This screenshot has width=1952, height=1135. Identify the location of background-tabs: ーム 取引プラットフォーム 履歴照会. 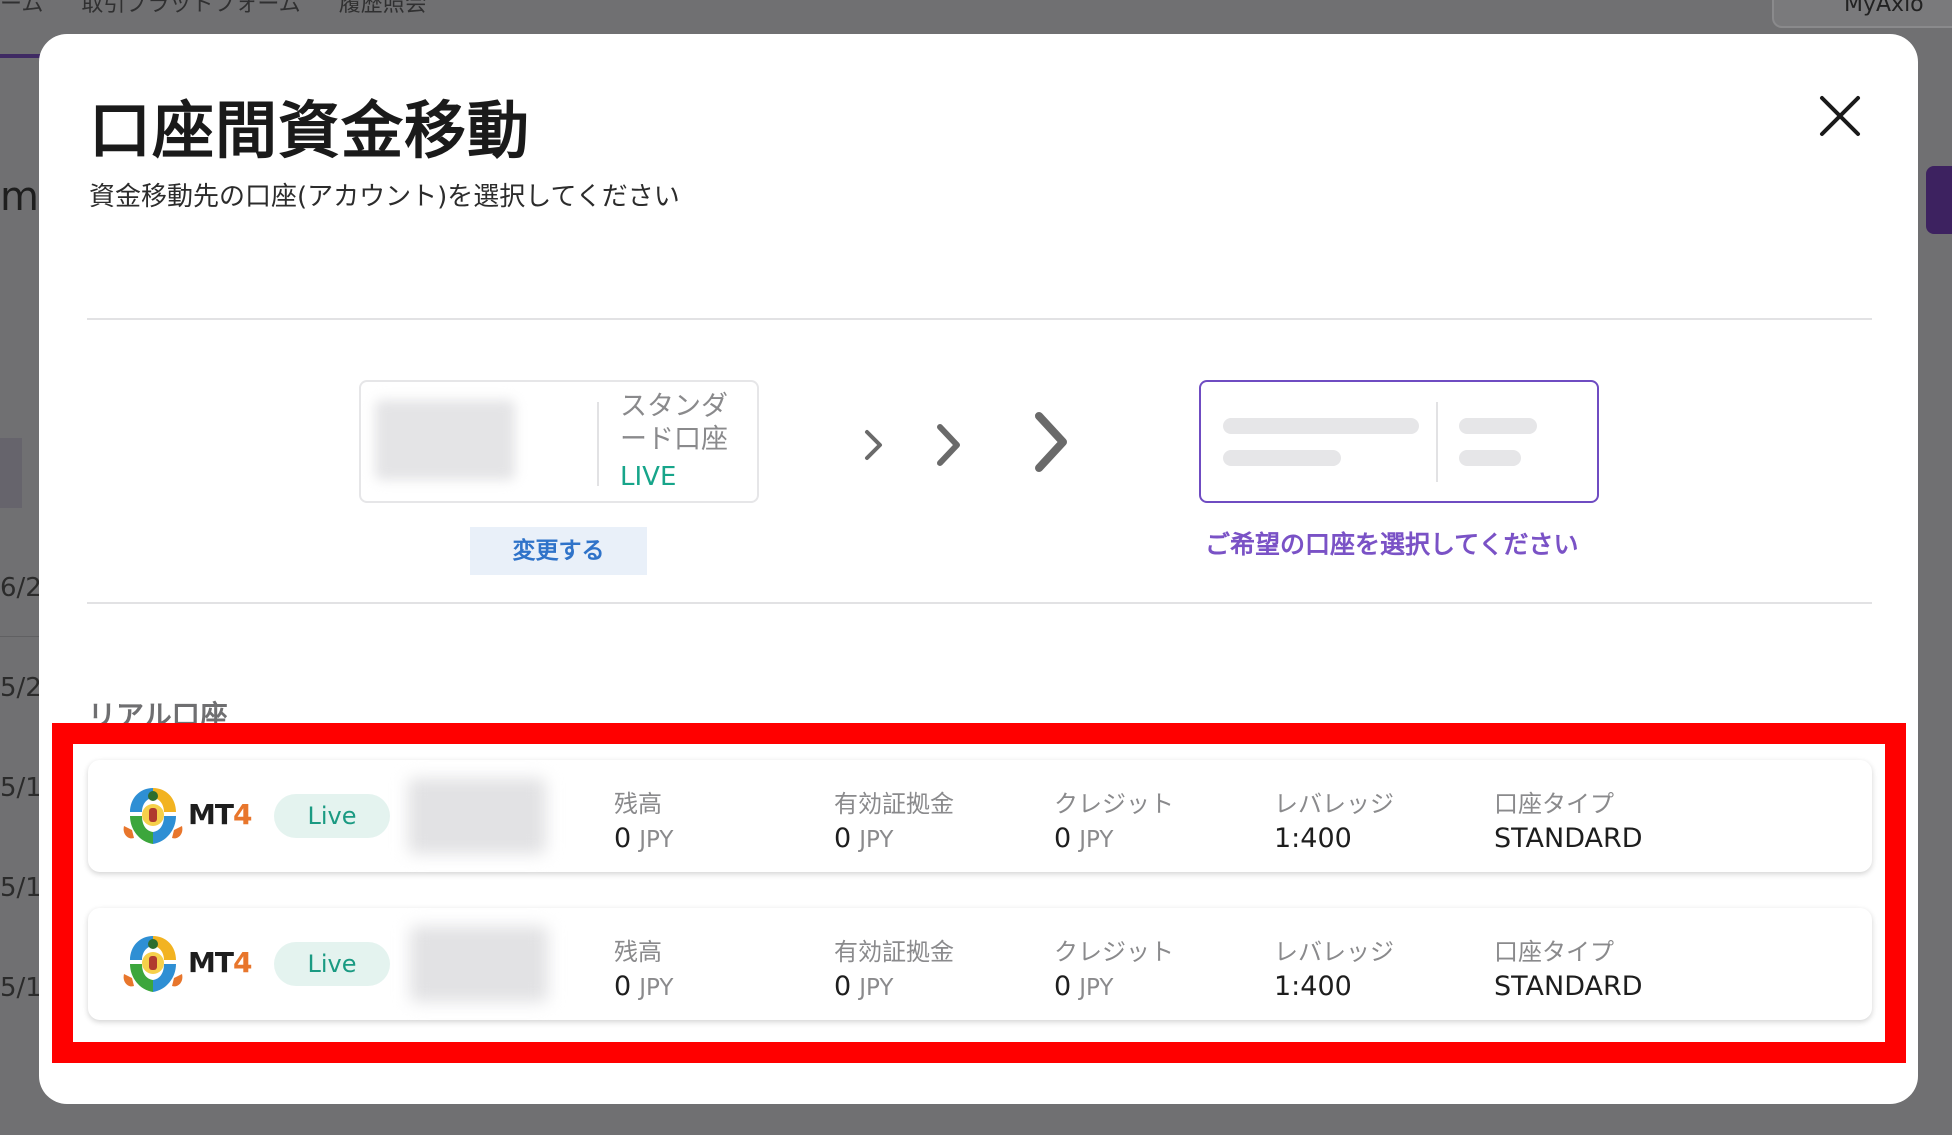
(213, 9).